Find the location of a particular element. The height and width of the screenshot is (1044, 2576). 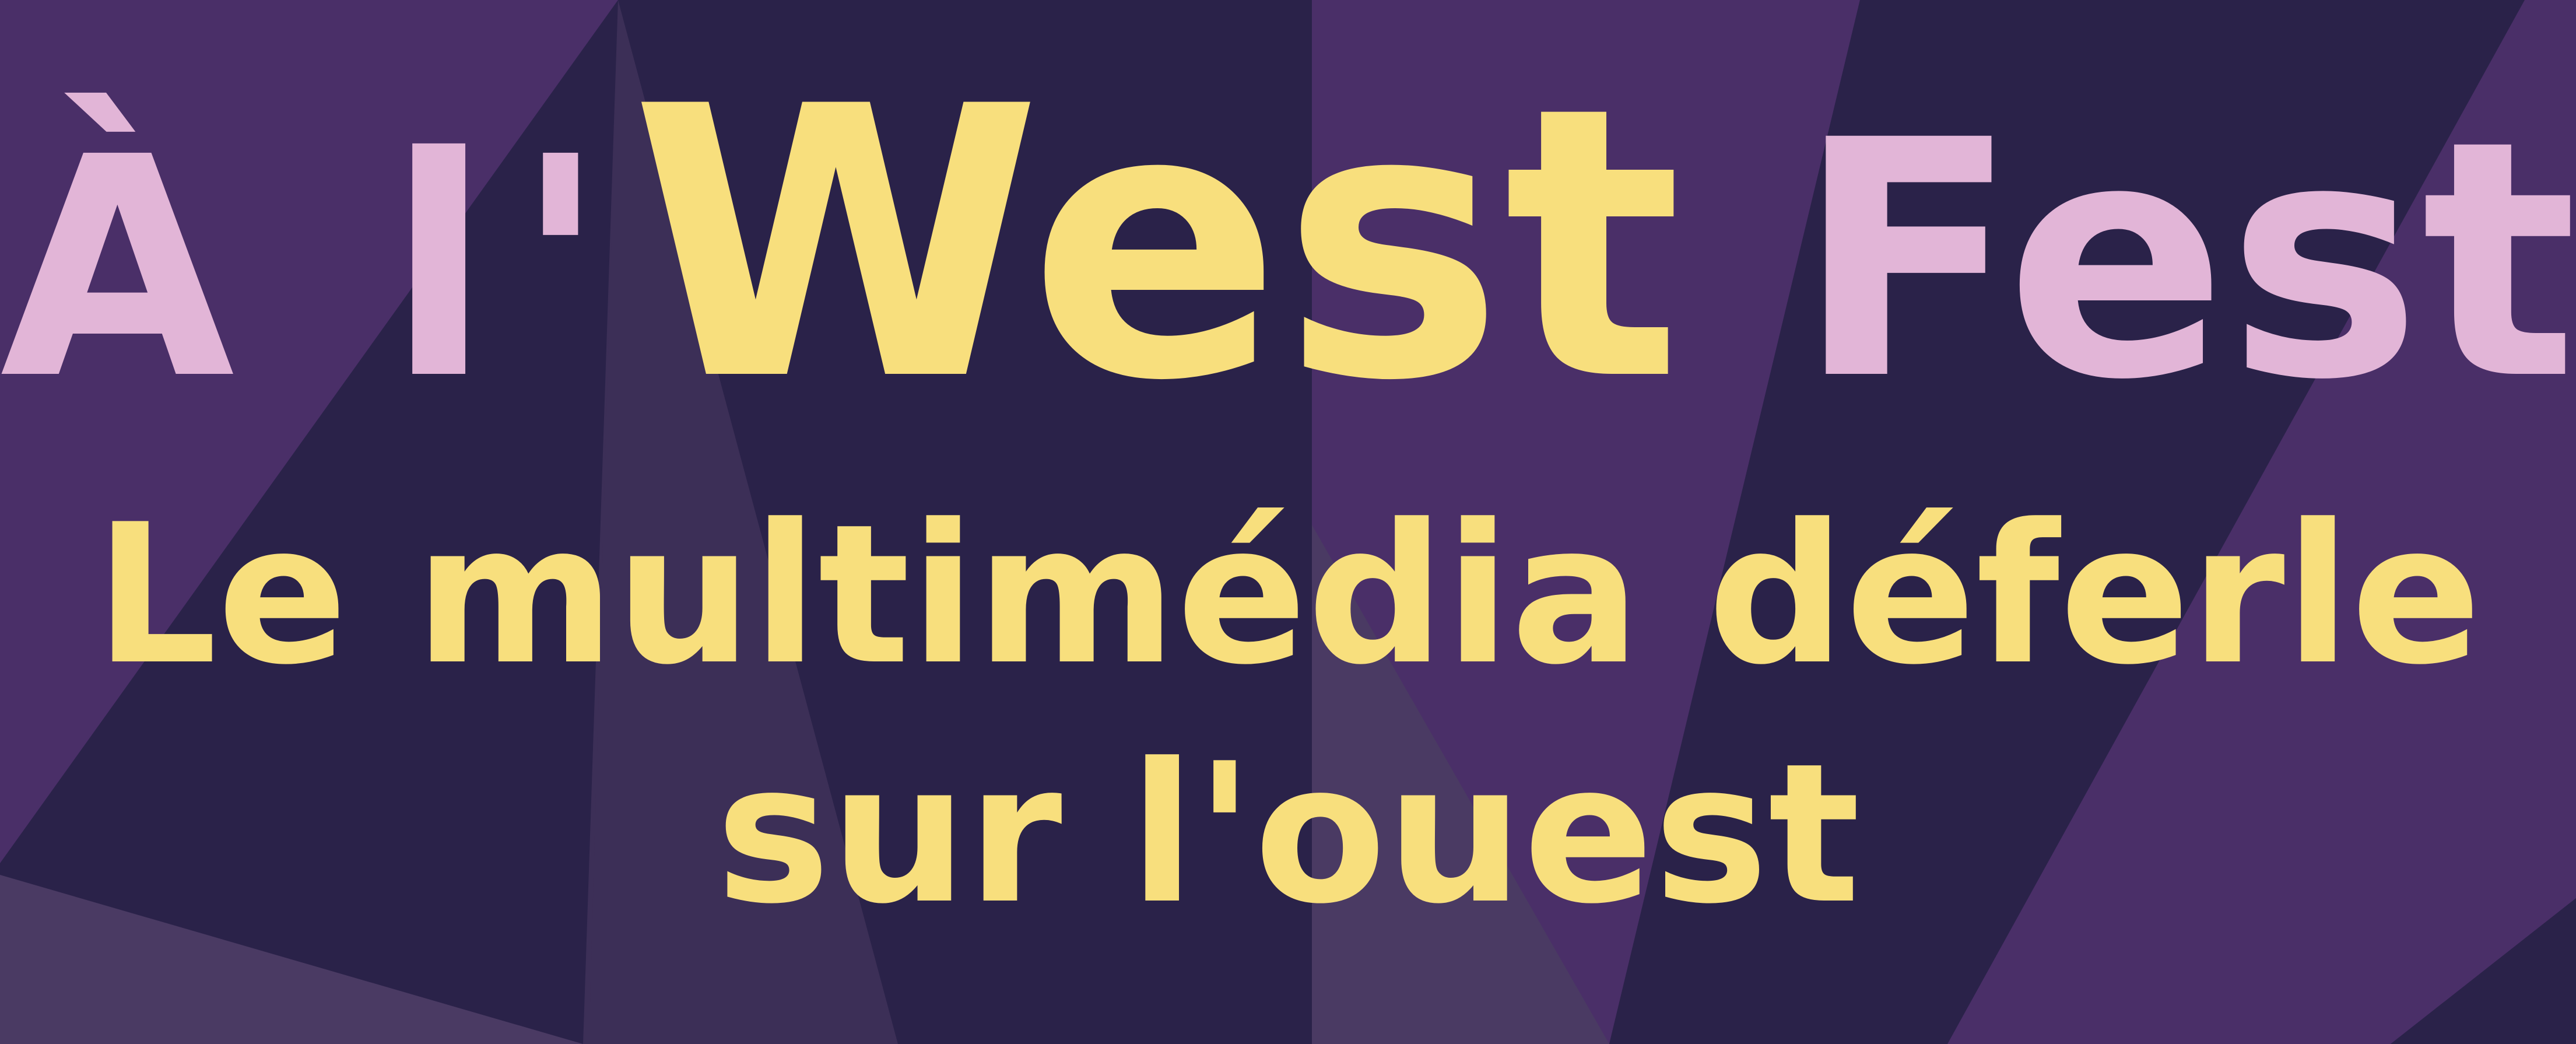

poster-subtitle-line-2: sur l'ouest is located at coordinates (1288, 834).